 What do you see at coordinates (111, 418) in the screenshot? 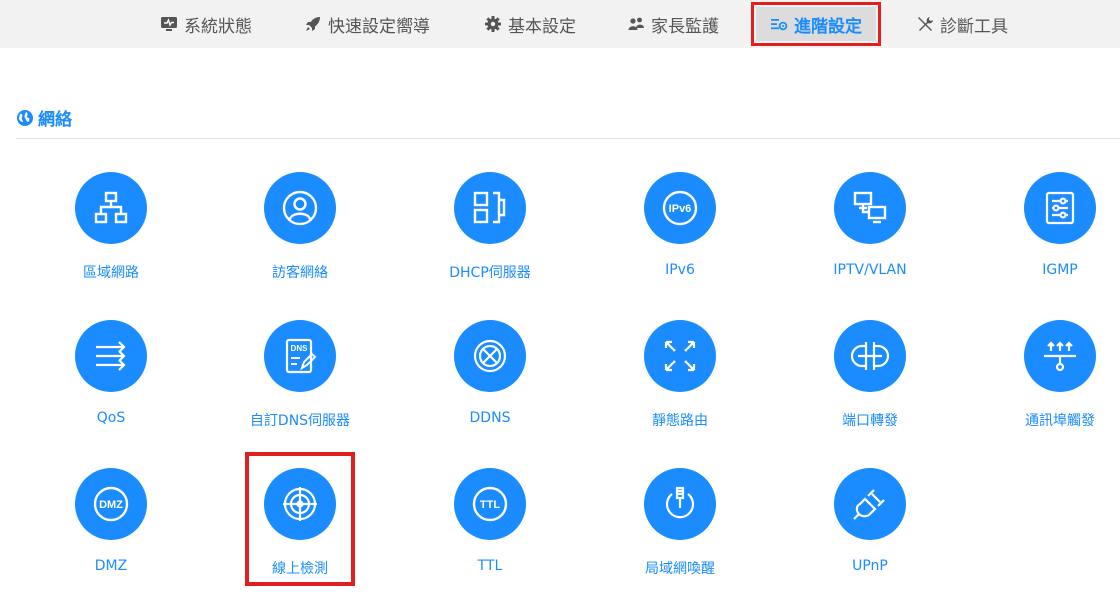
I see `tile-label: QoS` at bounding box center [111, 418].